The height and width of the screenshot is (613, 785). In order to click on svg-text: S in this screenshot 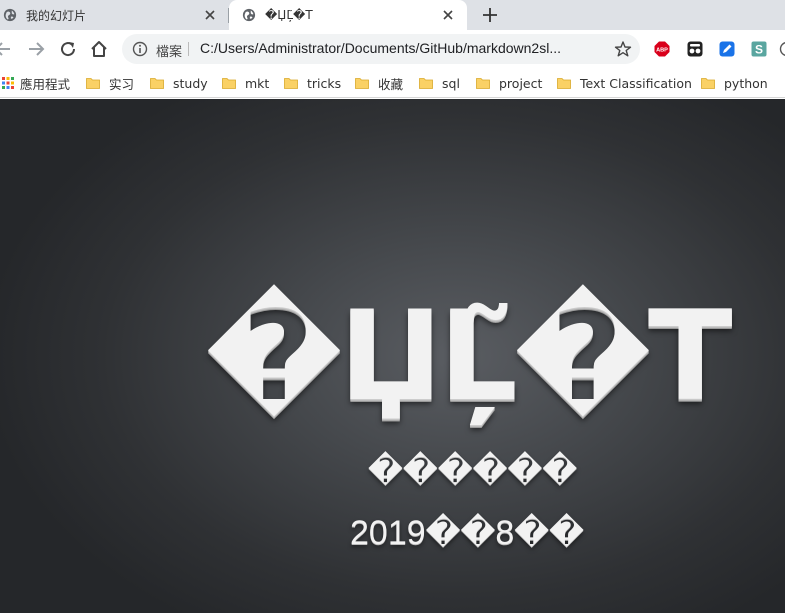, I will do `click(759, 50)`.